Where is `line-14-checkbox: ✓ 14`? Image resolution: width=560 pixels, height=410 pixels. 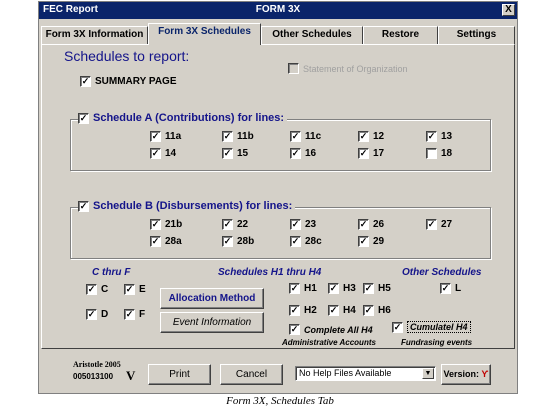
line-14-checkbox: ✓ 14 is located at coordinates (163, 153).